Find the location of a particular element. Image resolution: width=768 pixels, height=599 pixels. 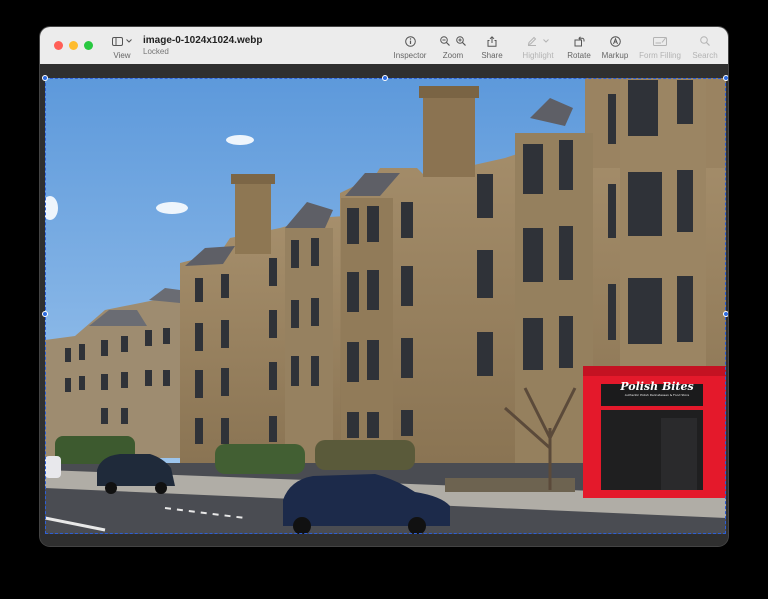

search-button: Search is located at coordinates (705, 47).